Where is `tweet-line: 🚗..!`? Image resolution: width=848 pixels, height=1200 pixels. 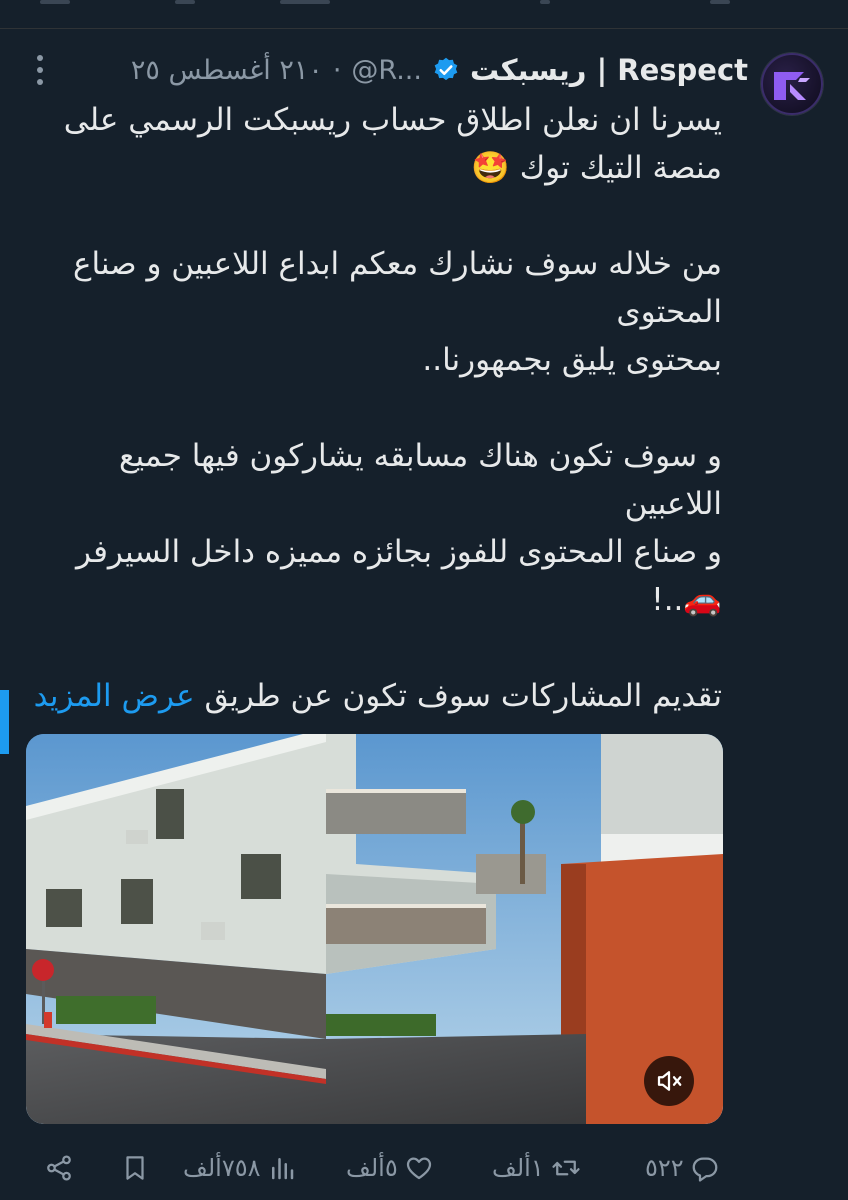
tweet-line: 🚗..! is located at coordinates (686, 600).